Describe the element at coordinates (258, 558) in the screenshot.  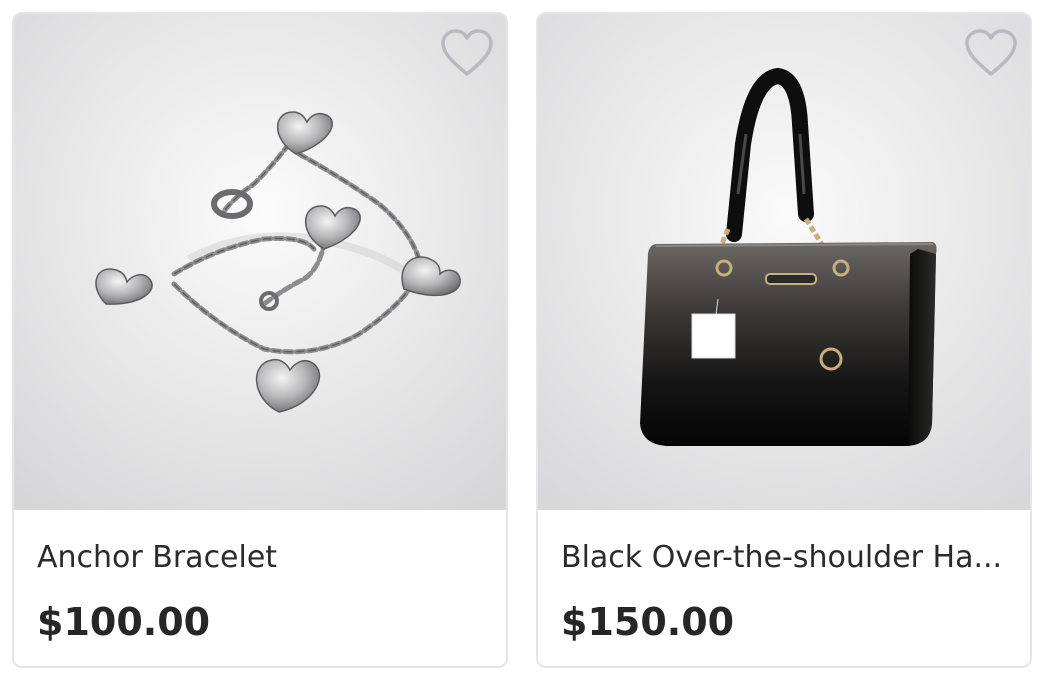
I see `product-title: Anchor Bracelet` at that location.